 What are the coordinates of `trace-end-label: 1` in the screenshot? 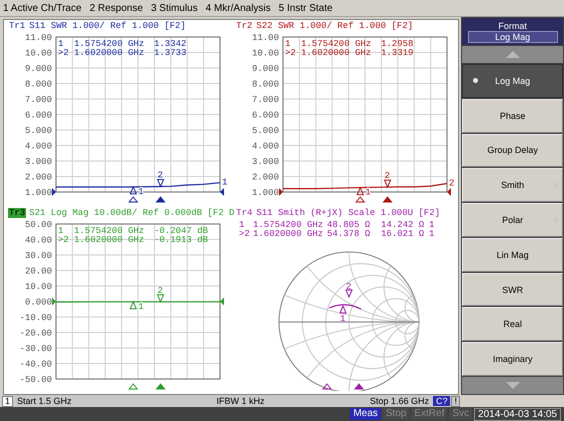 It's located at (225, 183).